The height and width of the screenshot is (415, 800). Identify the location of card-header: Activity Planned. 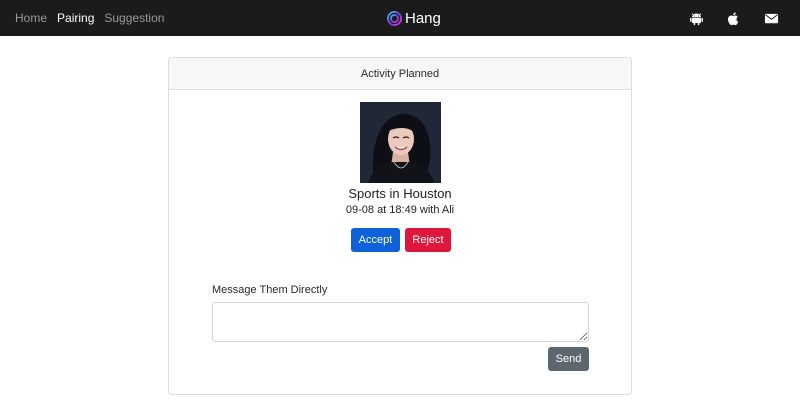
(400, 74).